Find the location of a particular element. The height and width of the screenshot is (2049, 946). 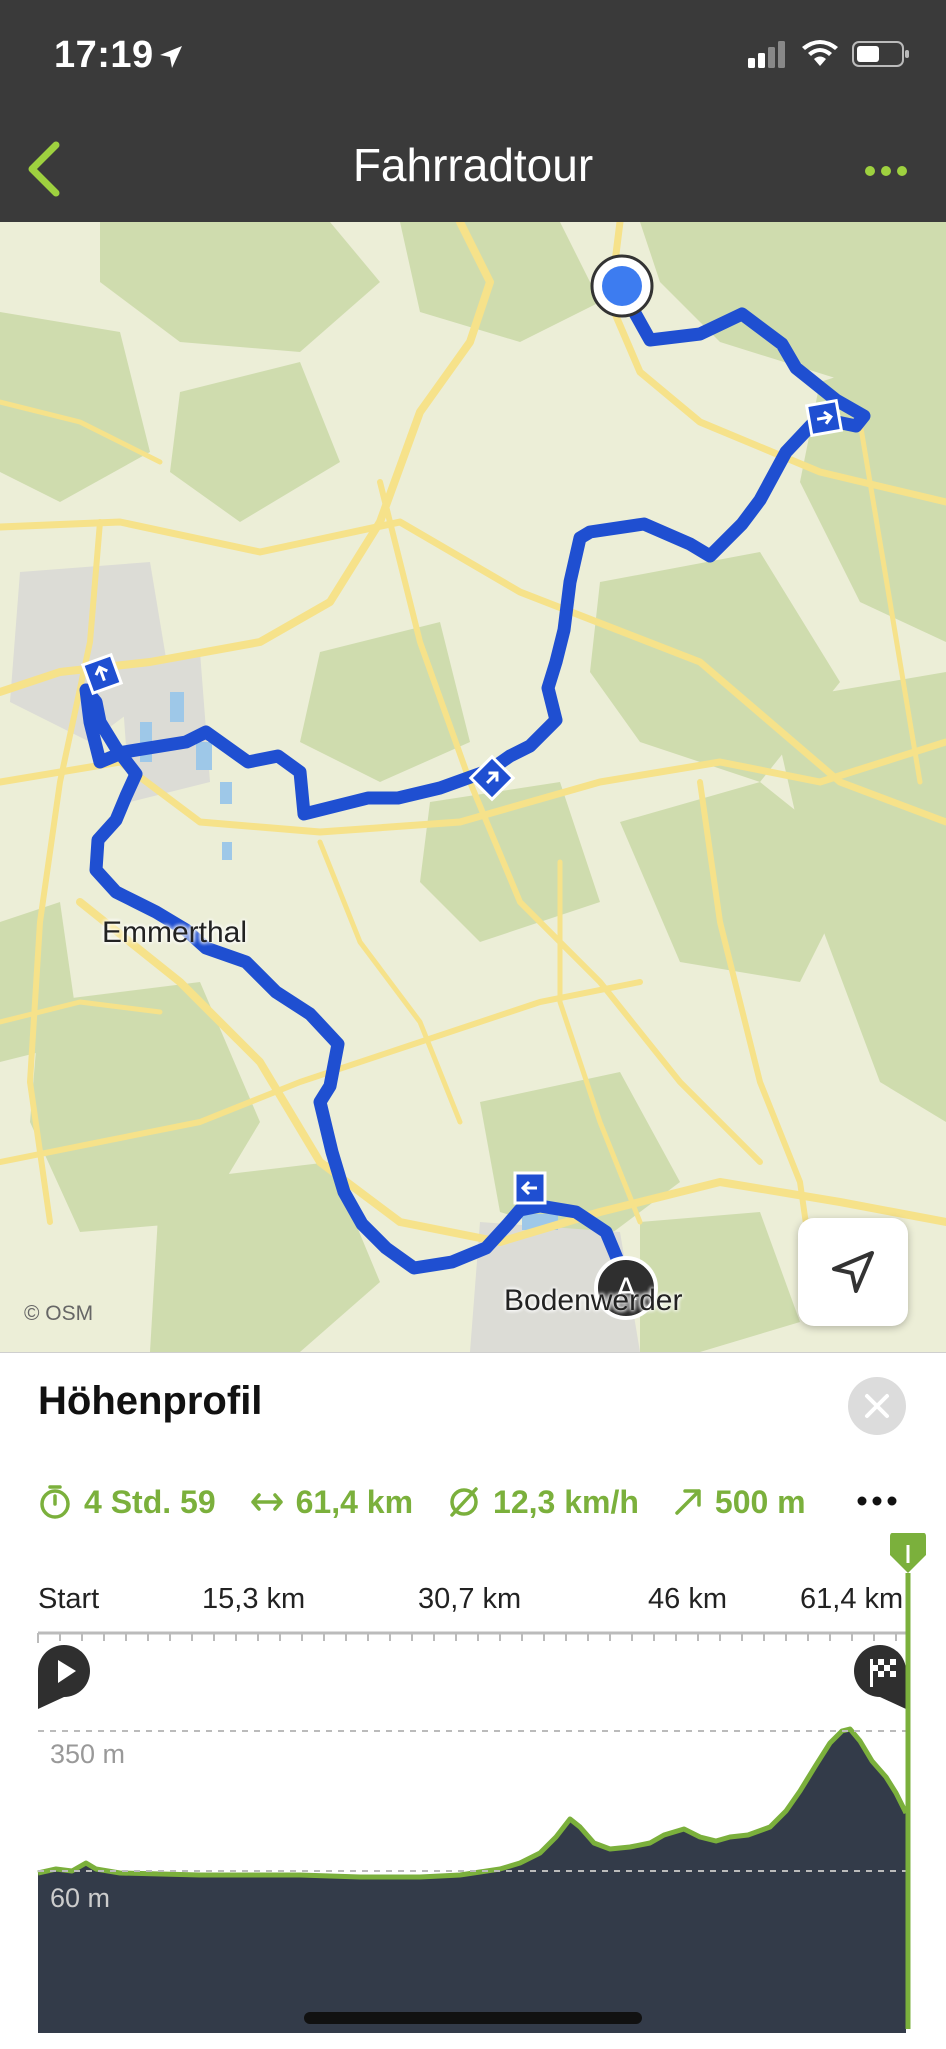

current-location-marker is located at coordinates (622, 286).